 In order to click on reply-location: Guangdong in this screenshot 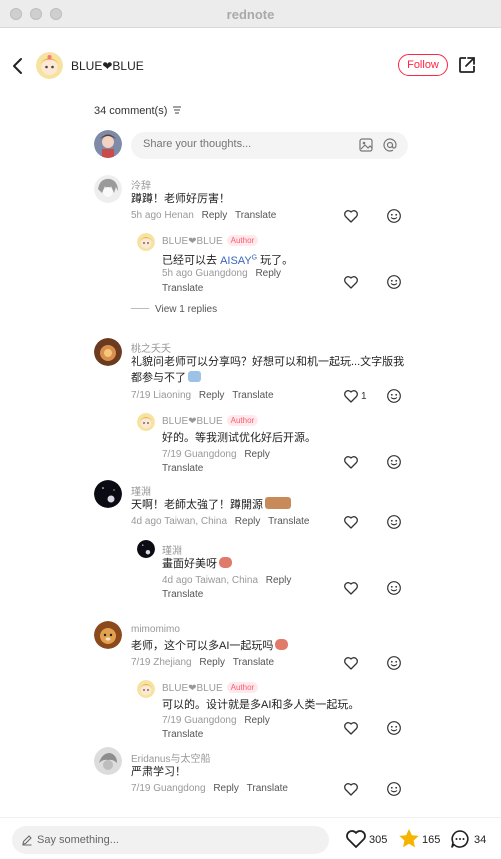, I will do `click(210, 720)`.